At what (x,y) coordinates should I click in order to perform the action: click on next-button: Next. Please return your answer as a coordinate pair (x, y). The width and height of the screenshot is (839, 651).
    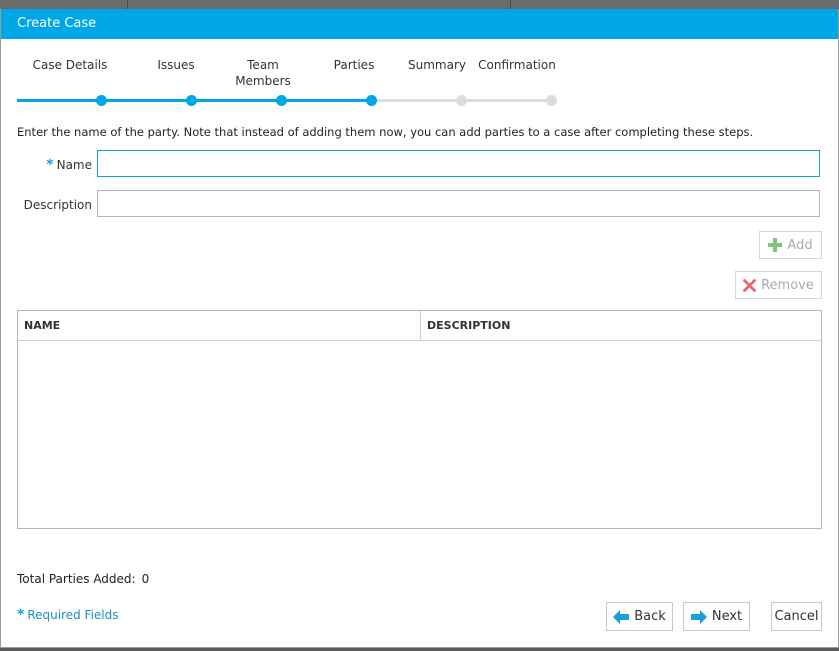
    Looking at the image, I should click on (716, 616).